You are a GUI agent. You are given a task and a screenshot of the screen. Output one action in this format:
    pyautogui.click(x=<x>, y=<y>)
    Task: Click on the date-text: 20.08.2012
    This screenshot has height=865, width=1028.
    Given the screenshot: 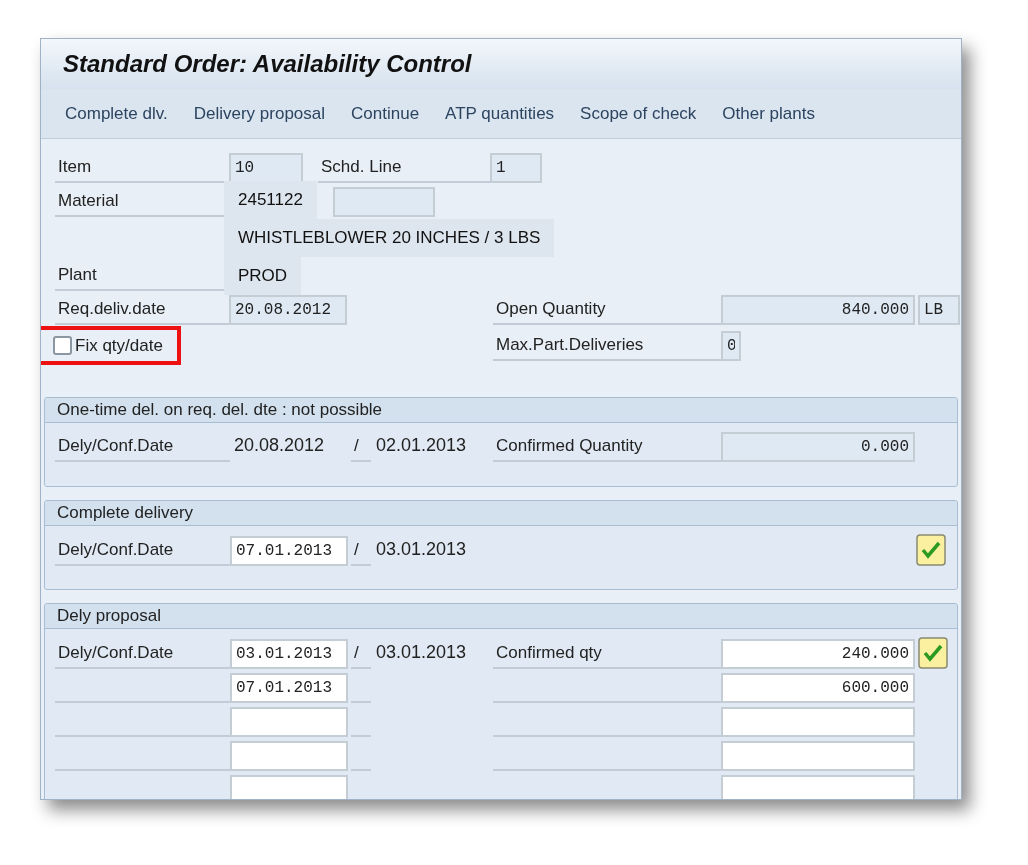 What is the action you would take?
    pyautogui.click(x=279, y=445)
    